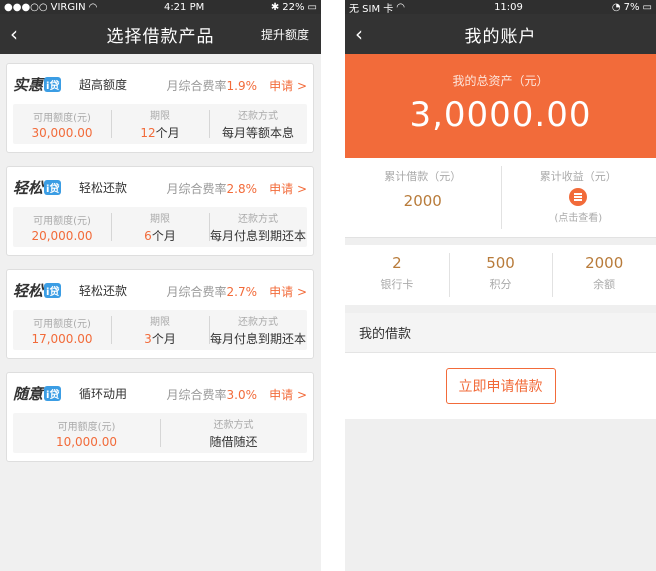  Describe the element at coordinates (62, 338) in the screenshot. I see `available-amount: 17,000.00` at that location.